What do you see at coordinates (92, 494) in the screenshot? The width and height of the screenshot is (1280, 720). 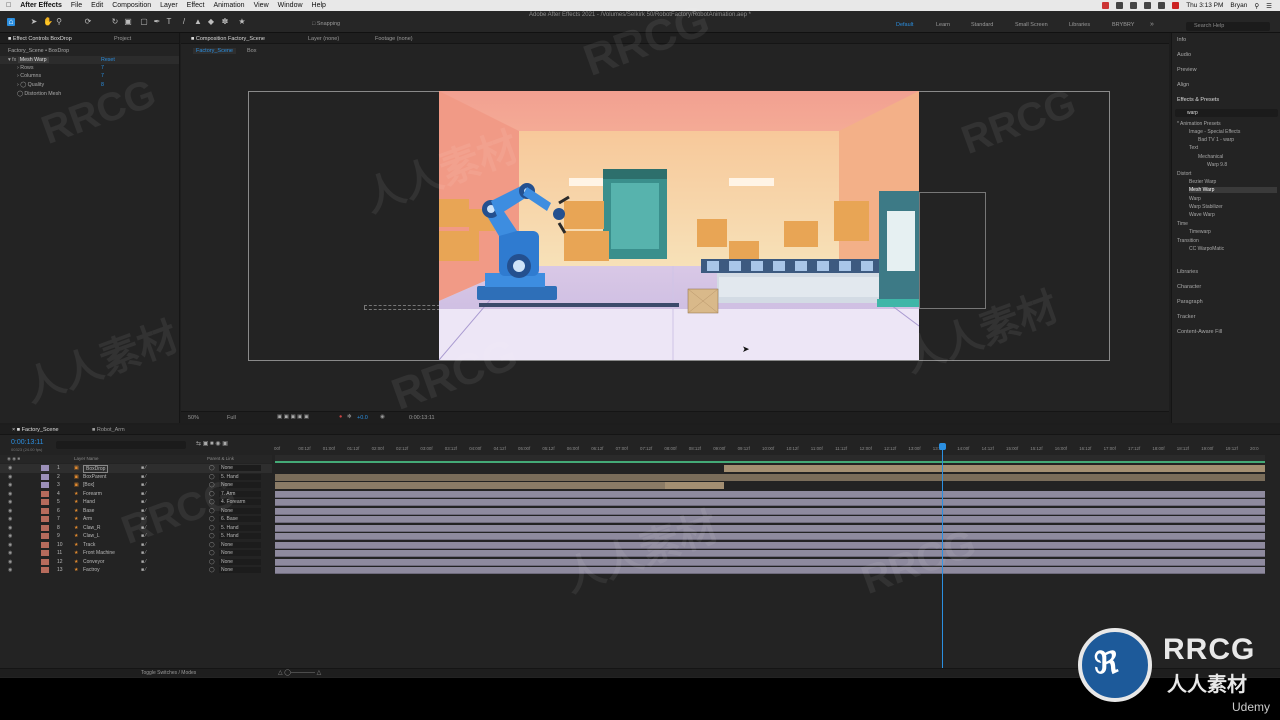 I see `layer-name: Forearm` at bounding box center [92, 494].